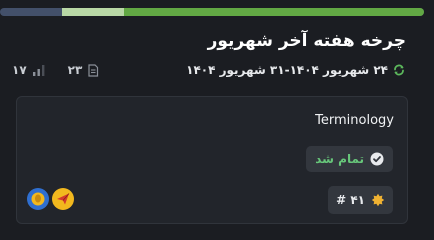 This screenshot has width=434, height=240. I want to click on document-icon, so click(93, 70).